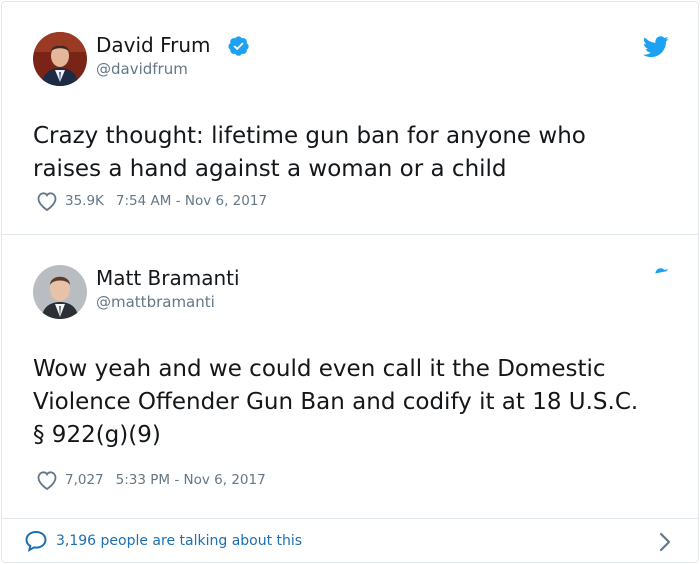 The image size is (700, 564). What do you see at coordinates (155, 302) in the screenshot?
I see `author-handle: @mattbramanti` at bounding box center [155, 302].